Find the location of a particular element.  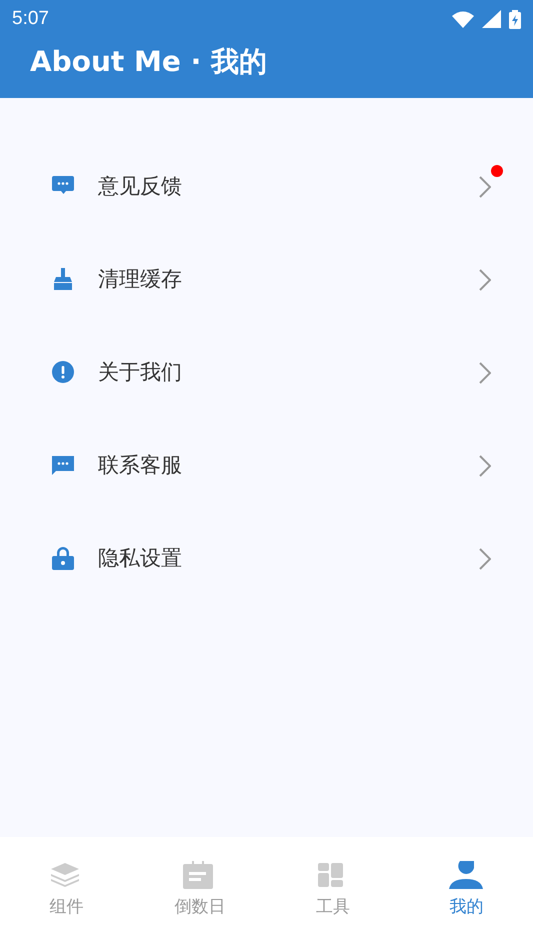

menu-label: 清理缓存 is located at coordinates (140, 279).